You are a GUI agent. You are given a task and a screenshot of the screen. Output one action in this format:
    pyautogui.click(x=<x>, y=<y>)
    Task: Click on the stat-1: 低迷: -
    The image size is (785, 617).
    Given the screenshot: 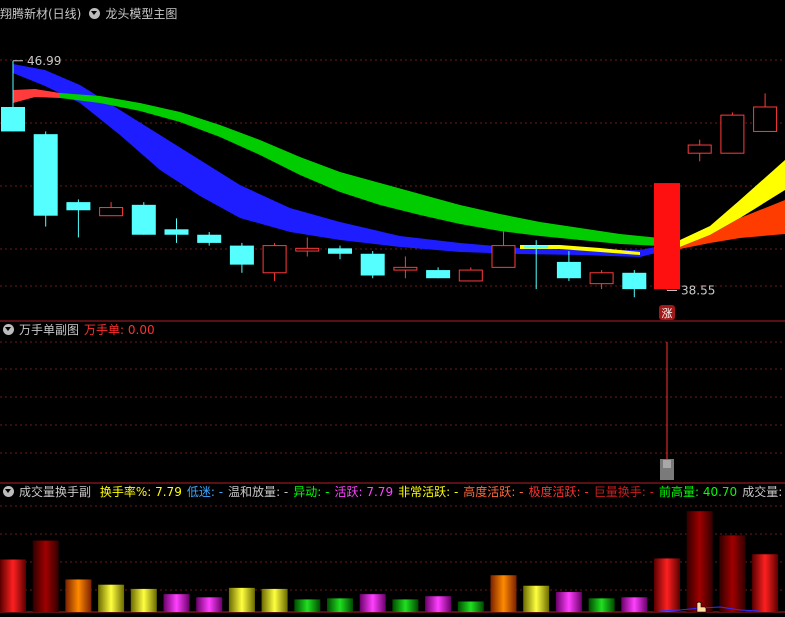 What is the action you would take?
    pyautogui.click(x=205, y=492)
    